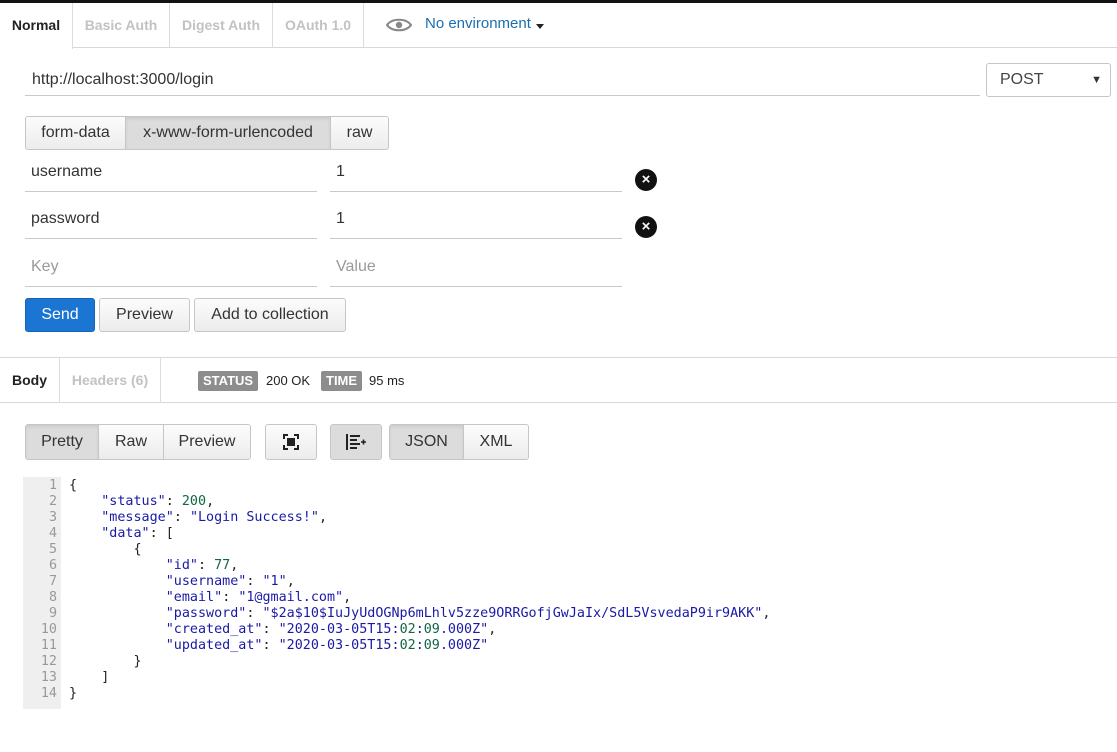 The width and height of the screenshot is (1117, 752). Describe the element at coordinates (62, 442) in the screenshot. I see `view-pretty: Pretty` at that location.